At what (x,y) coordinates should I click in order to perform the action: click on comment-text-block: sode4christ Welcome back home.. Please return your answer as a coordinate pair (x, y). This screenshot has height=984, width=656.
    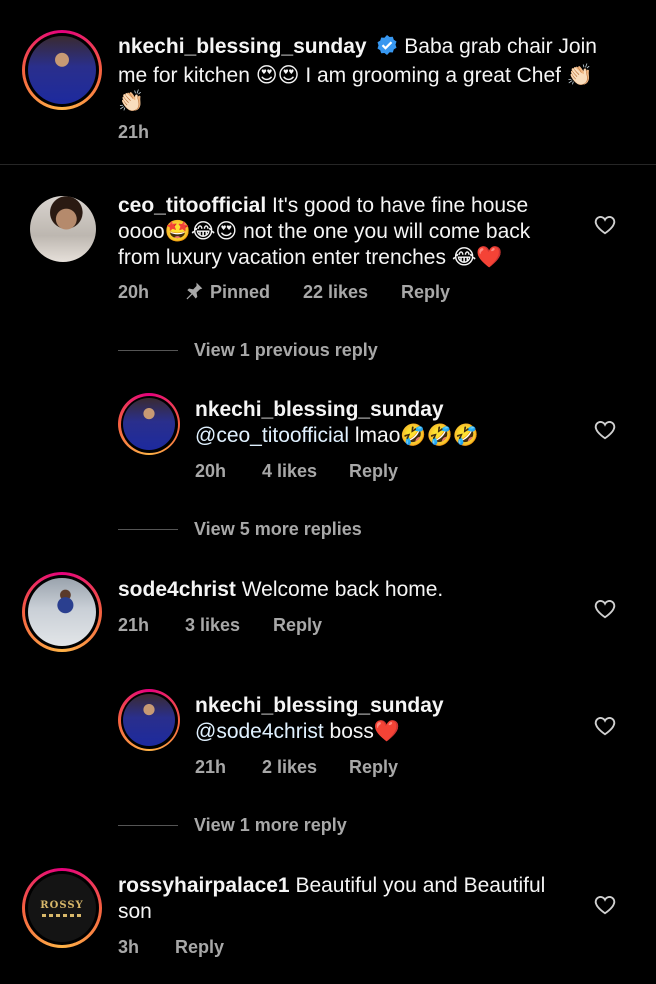
    Looking at the image, I should click on (347, 590).